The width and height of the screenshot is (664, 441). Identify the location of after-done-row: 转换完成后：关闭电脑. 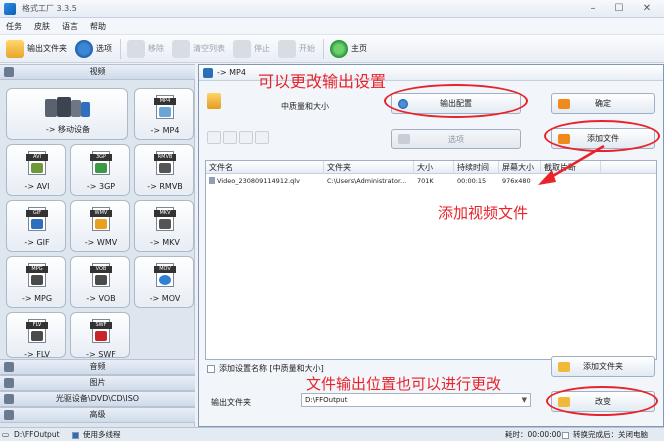
(605, 435).